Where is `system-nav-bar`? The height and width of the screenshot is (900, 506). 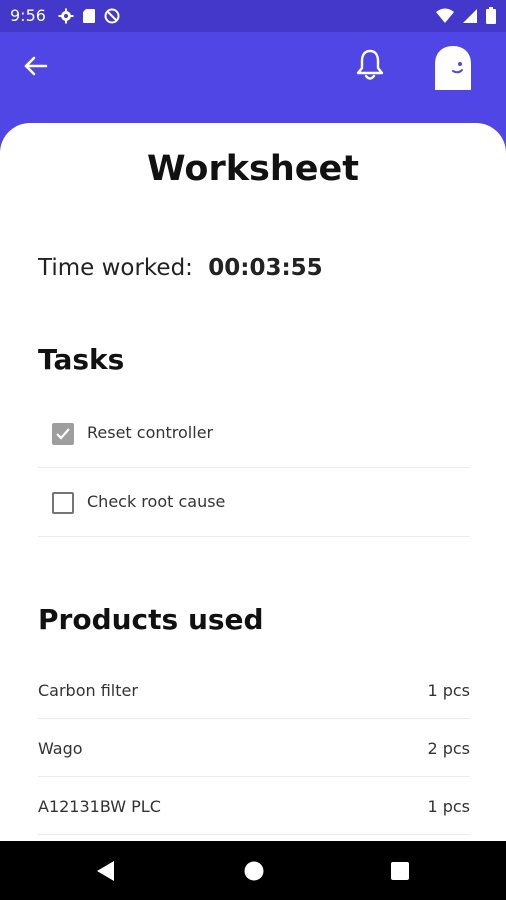 system-nav-bar is located at coordinates (253, 870).